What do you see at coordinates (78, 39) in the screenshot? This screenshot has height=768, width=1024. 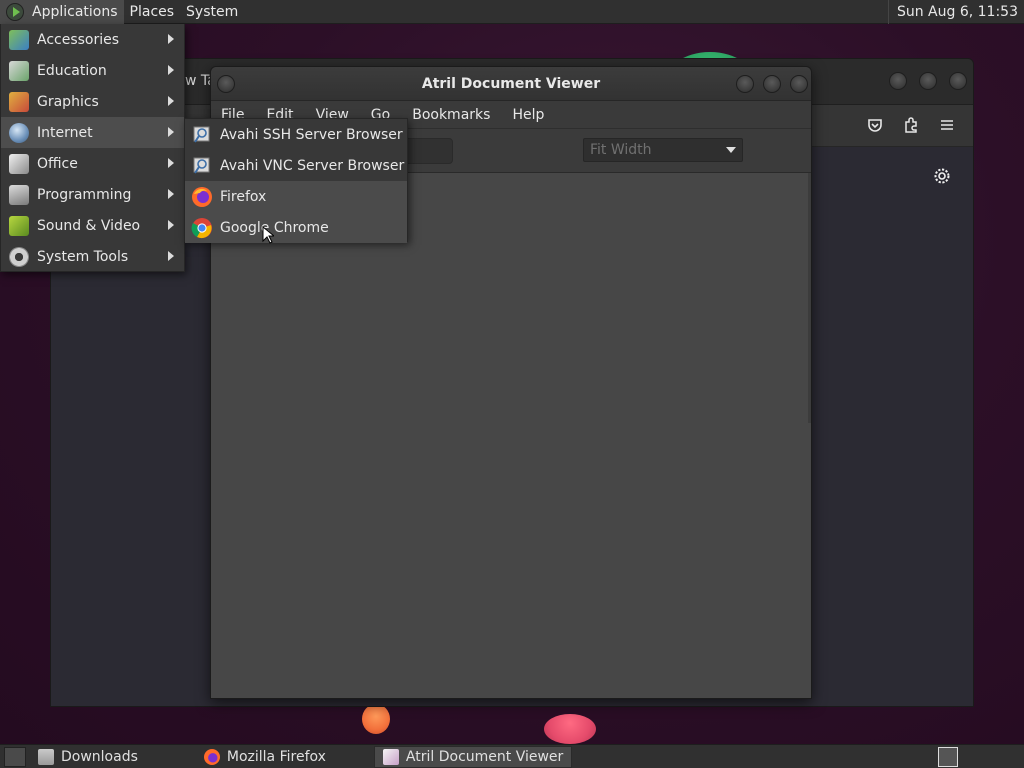 I see `menu-item-label: Accessories` at bounding box center [78, 39].